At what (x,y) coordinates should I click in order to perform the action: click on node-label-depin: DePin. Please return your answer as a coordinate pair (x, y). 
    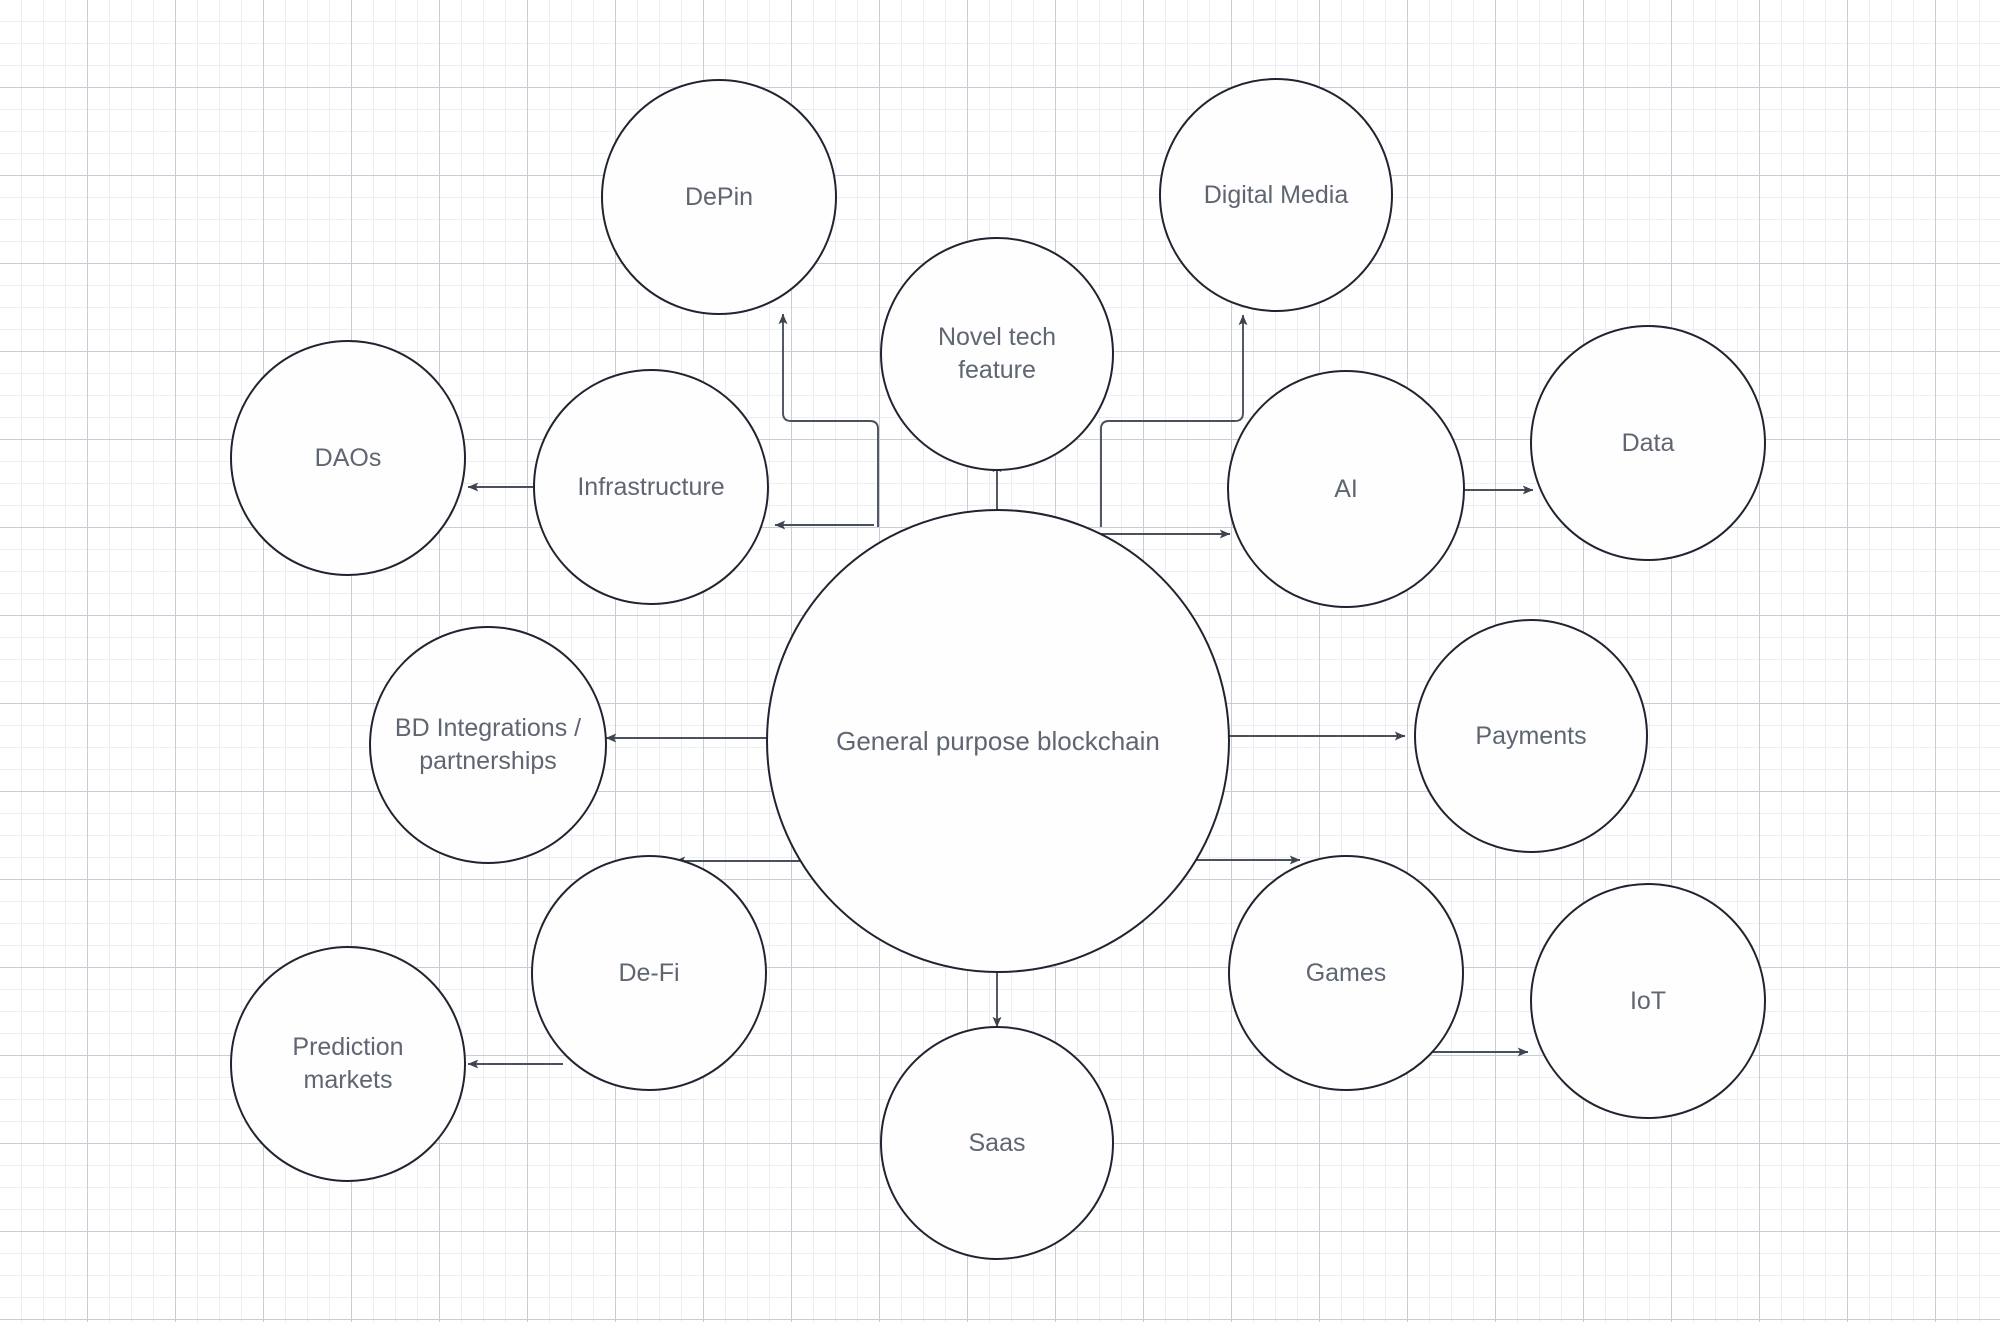
    Looking at the image, I should click on (719, 196).